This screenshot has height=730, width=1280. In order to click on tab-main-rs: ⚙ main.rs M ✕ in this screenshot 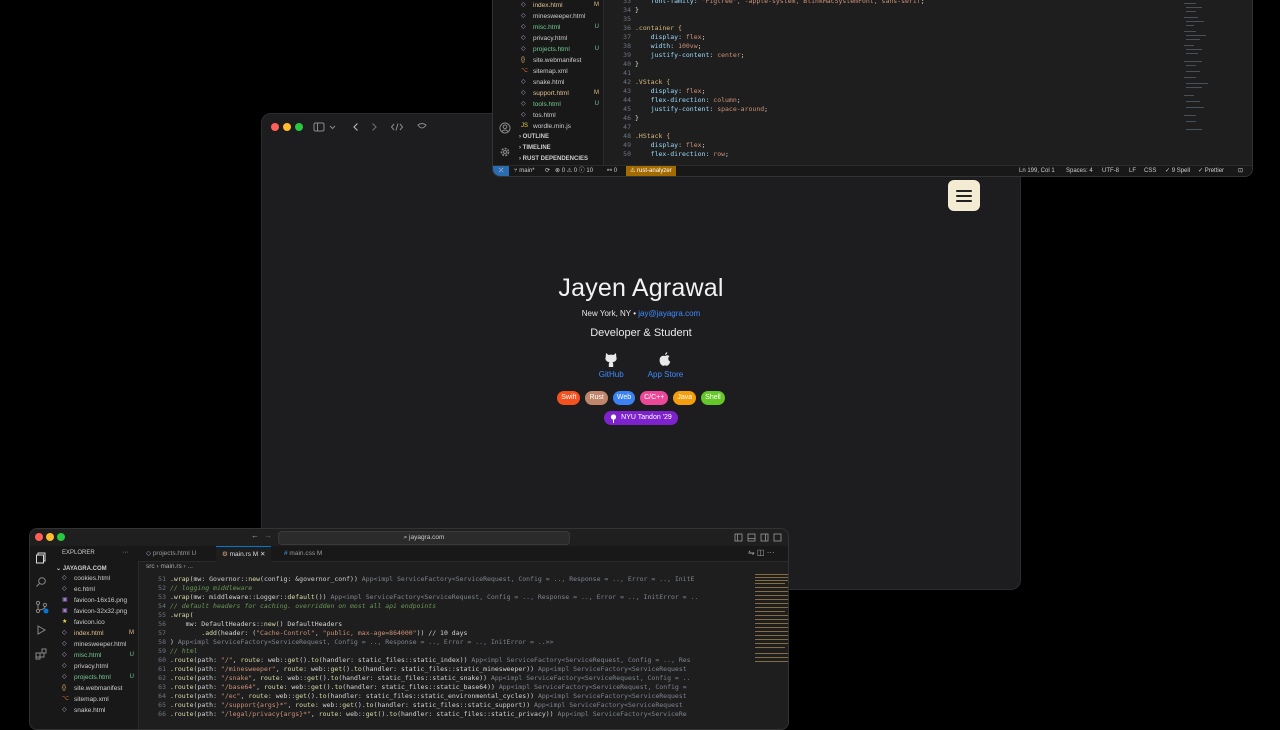, I will do `click(244, 554)`.